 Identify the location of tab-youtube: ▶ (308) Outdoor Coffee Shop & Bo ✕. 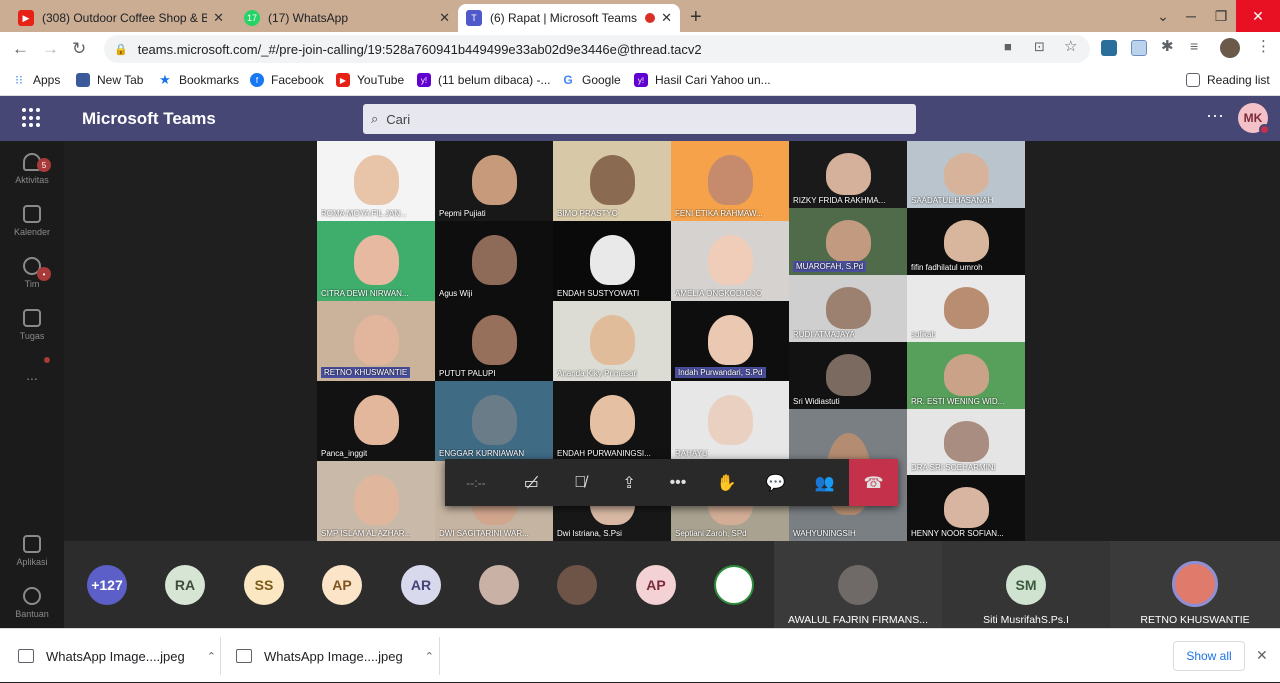
(121, 18).